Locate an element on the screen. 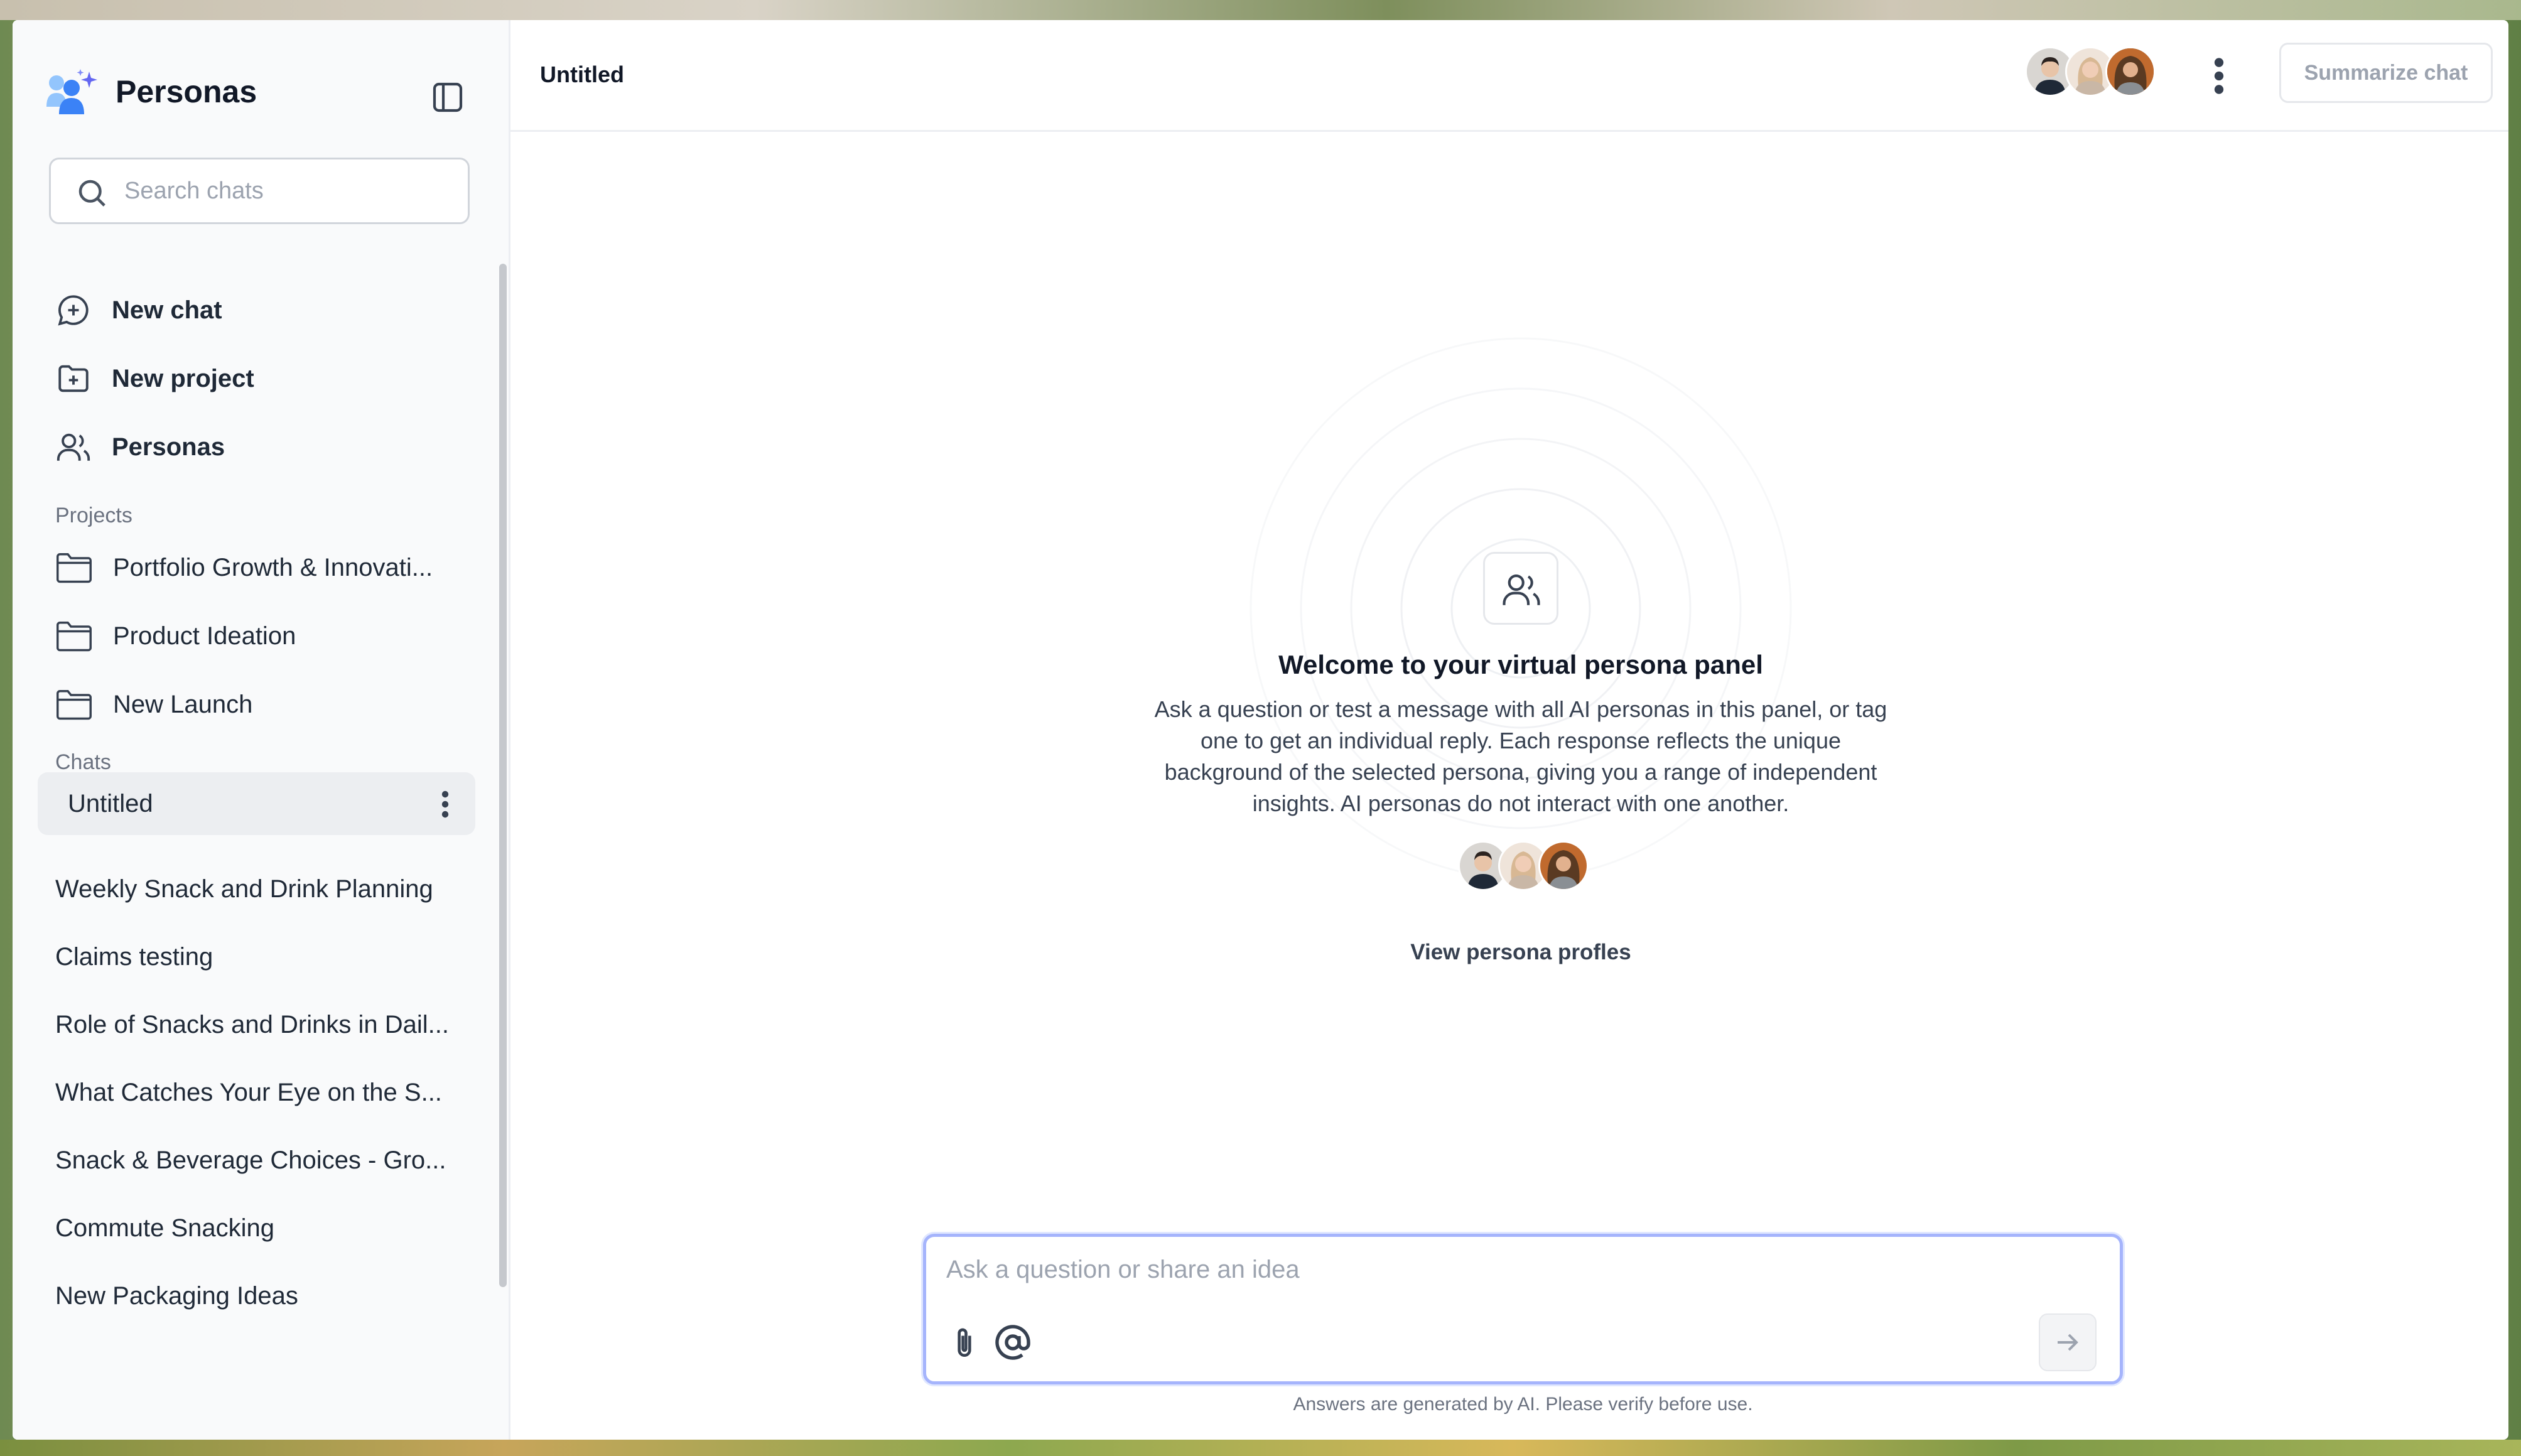  desktop-background-bottom is located at coordinates (1260, 1448).